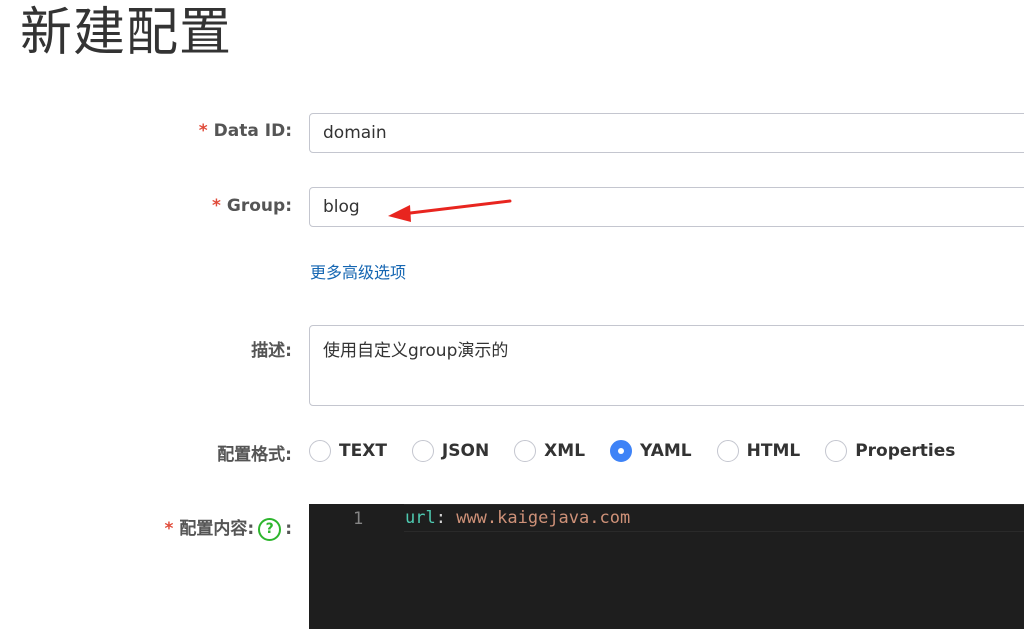 This screenshot has width=1024, height=629. What do you see at coordinates (259, 206) in the screenshot?
I see `group-label-text: Group:` at bounding box center [259, 206].